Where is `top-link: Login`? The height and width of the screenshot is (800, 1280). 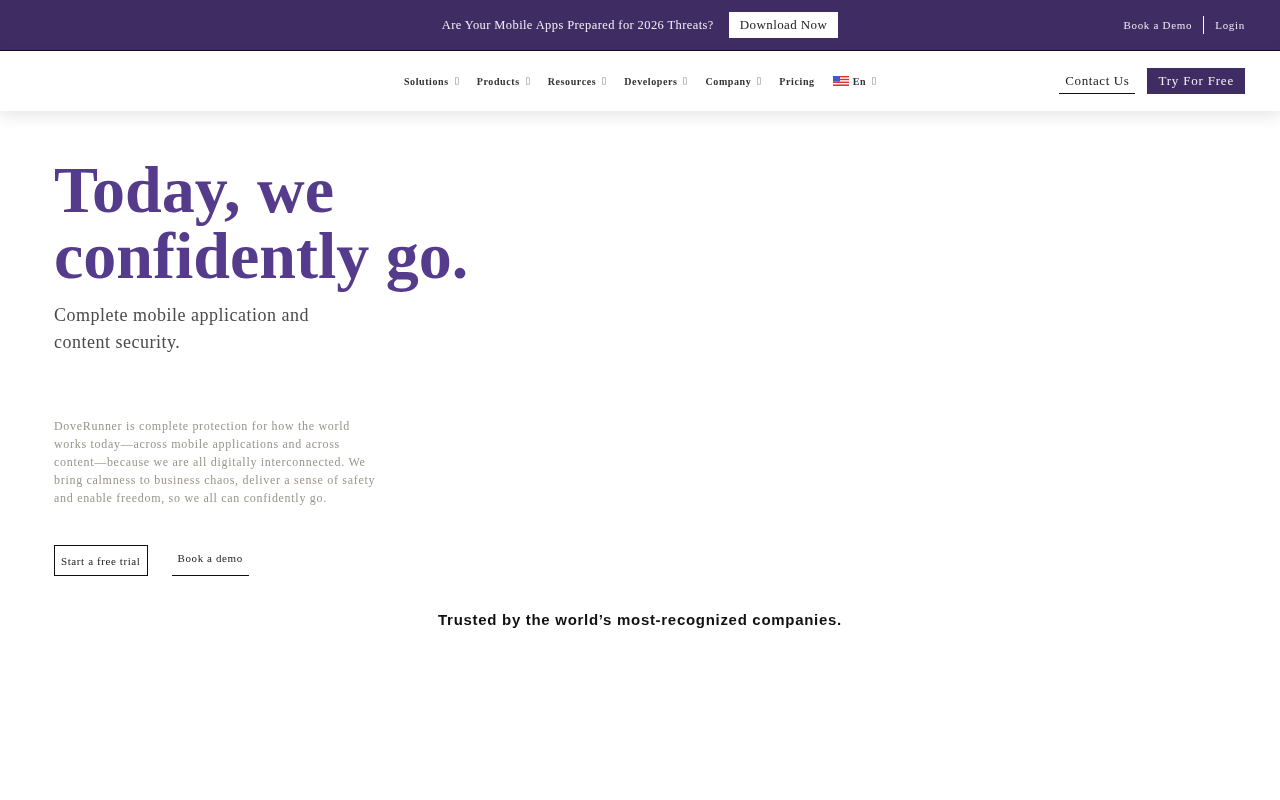
top-link: Login is located at coordinates (1230, 25).